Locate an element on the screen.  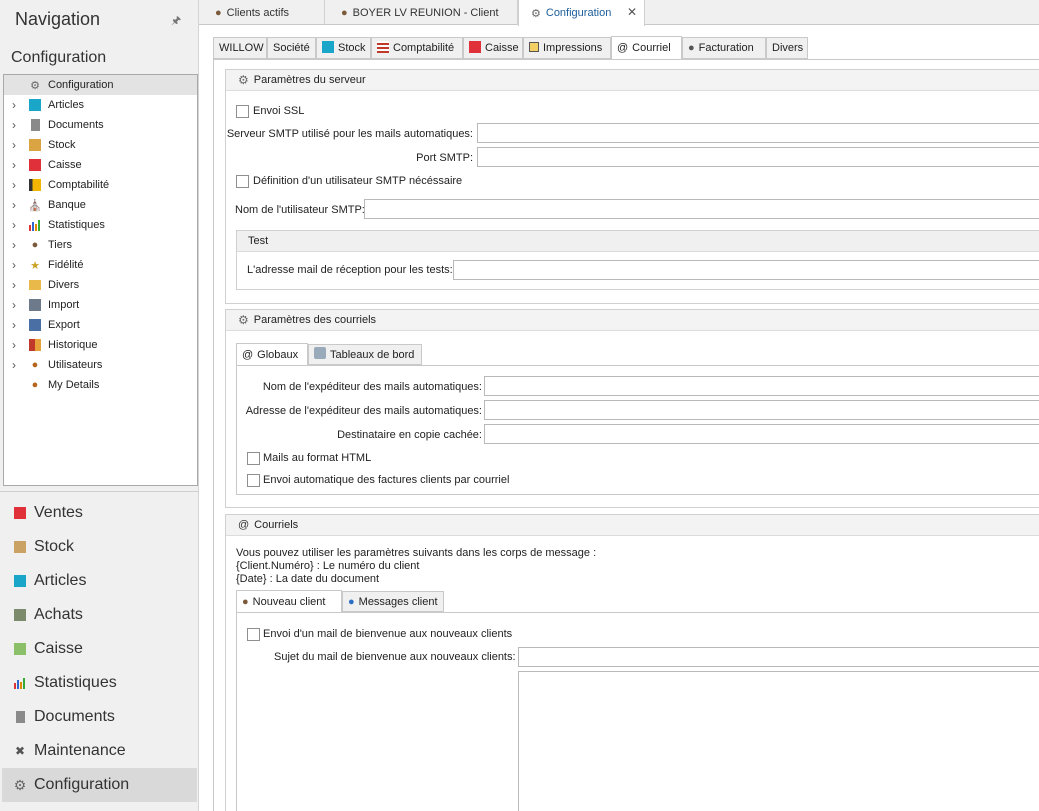
tab-tableaux-de-bord: Tableaux de bord is located at coordinates (365, 354).